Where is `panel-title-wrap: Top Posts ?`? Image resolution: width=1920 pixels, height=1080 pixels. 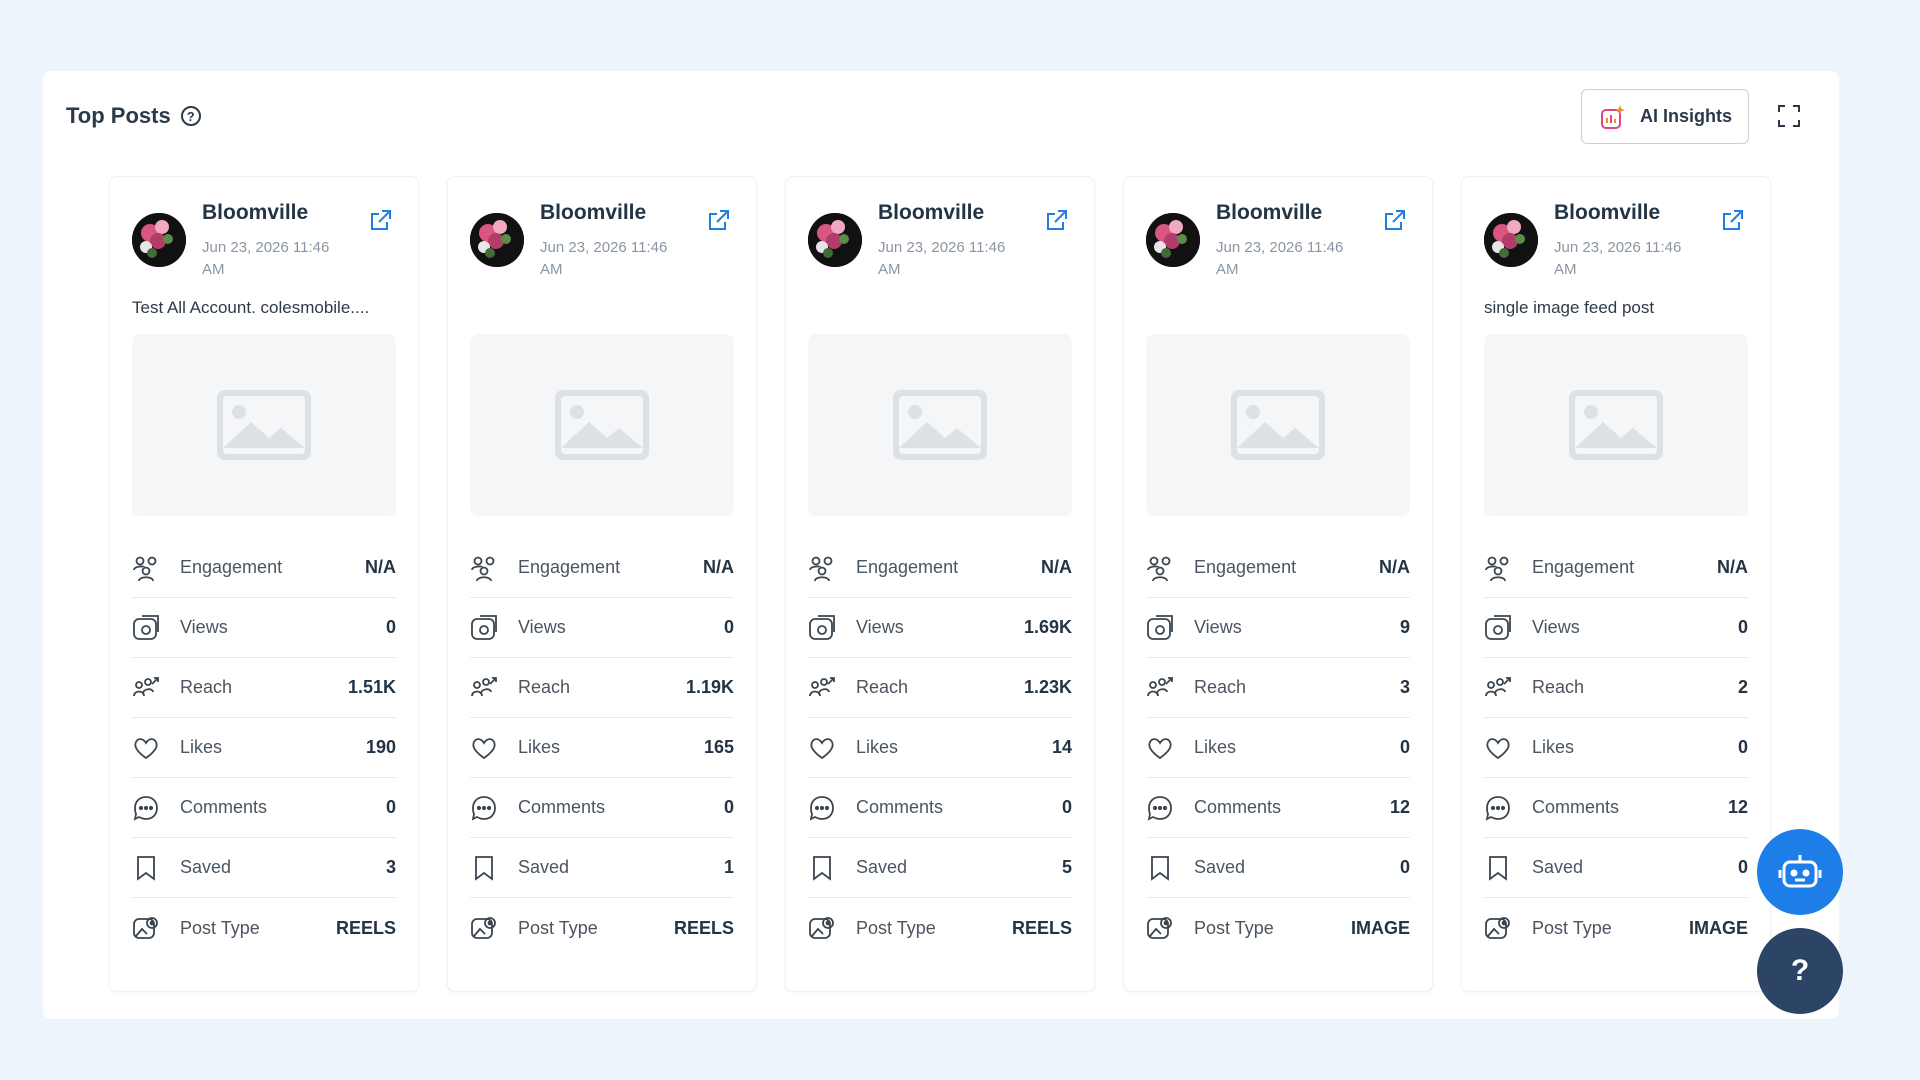
panel-title-wrap: Top Posts ? is located at coordinates (133, 116).